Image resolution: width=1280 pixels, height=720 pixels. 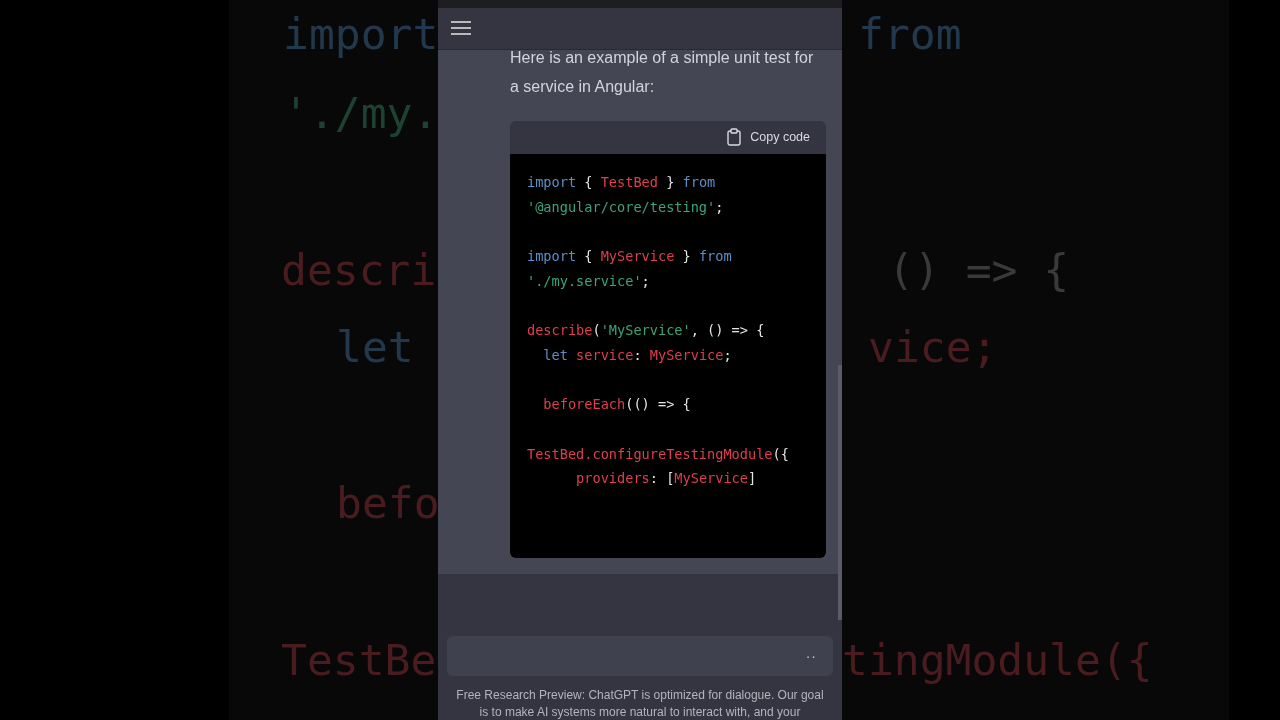 What do you see at coordinates (997, 660) in the screenshot?
I see `backdrop-code-text: tingModule({` at bounding box center [997, 660].